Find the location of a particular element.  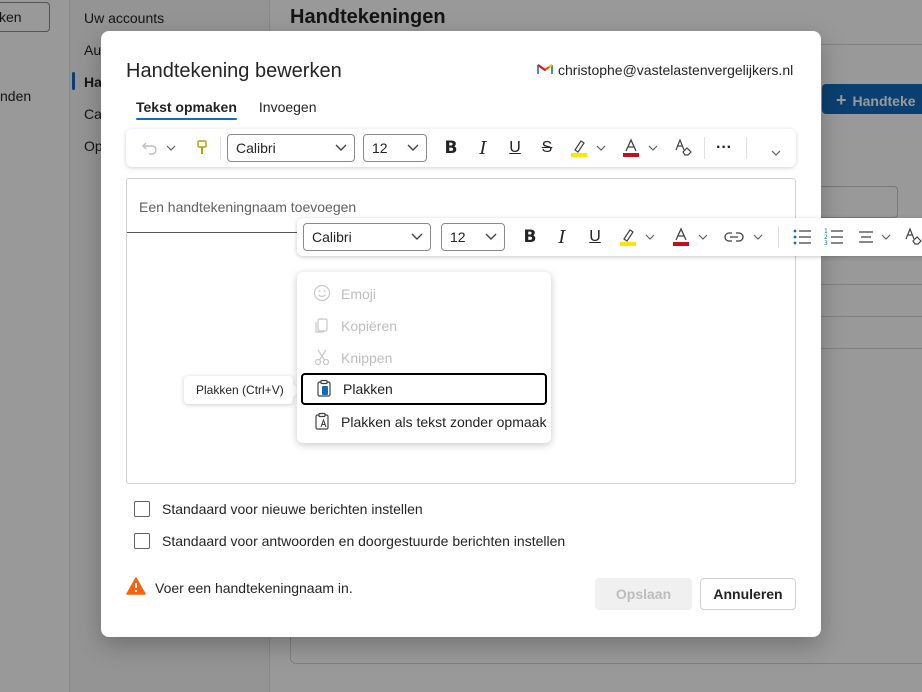

expand-chevron-down-icon is located at coordinates (776, 153).